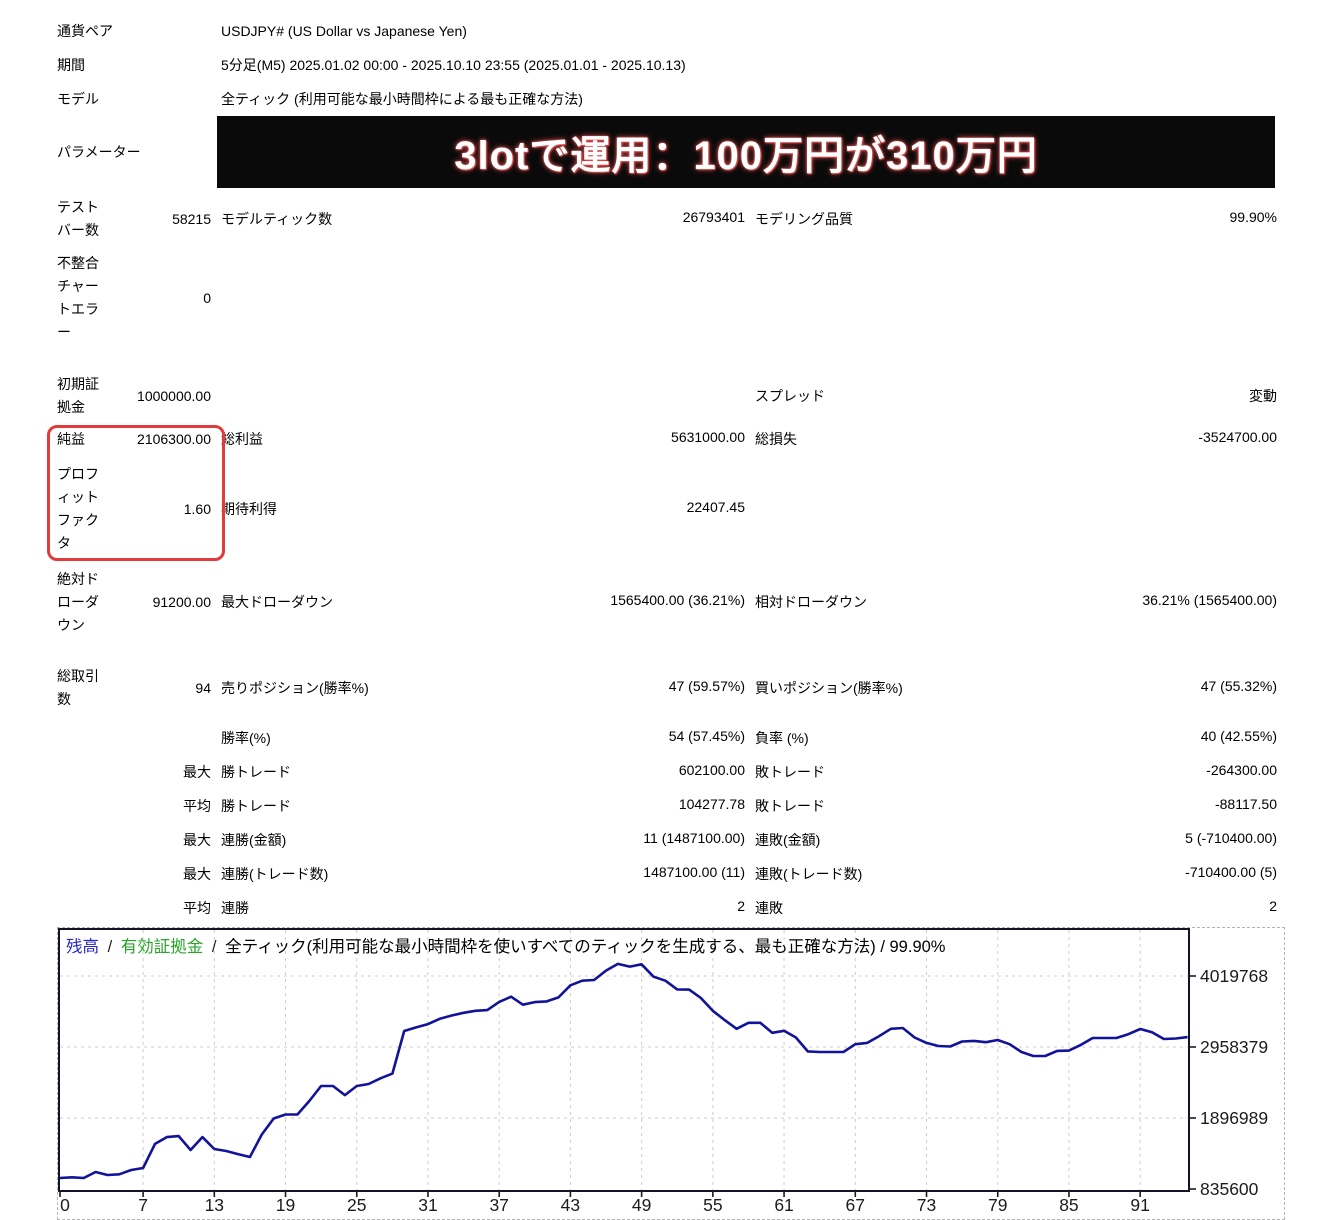 This screenshot has height=1220, width=1323. Describe the element at coordinates (784, 1205) in the screenshot. I see `x-axis-label: 61` at that location.